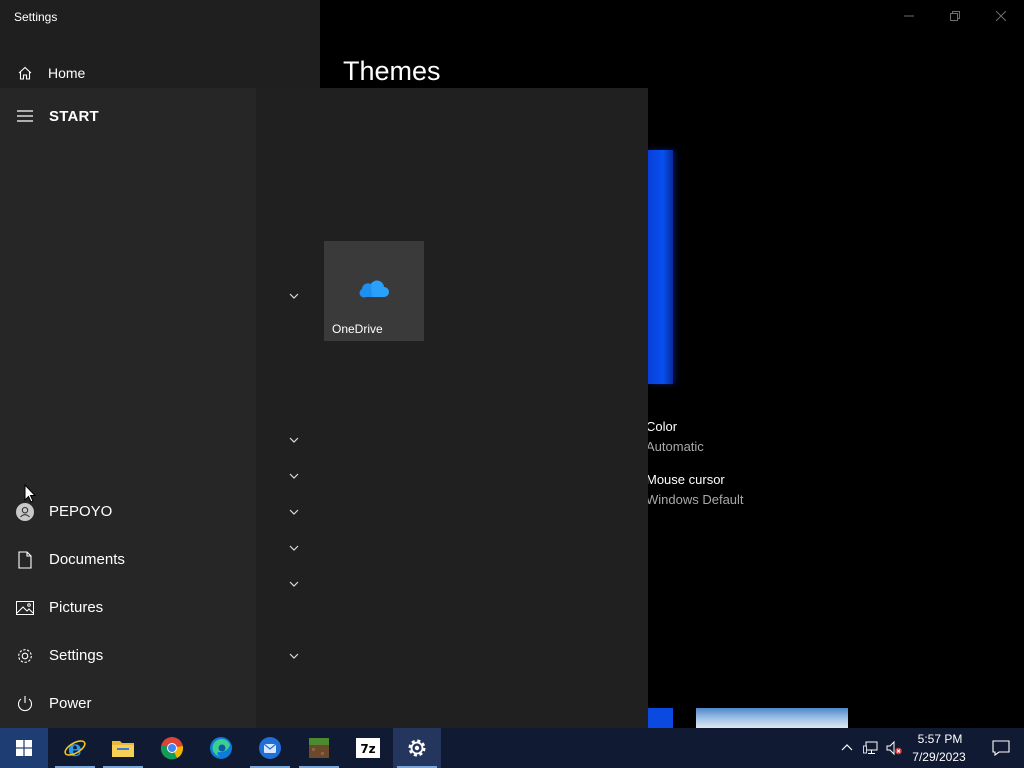 This screenshot has height=768, width=1024. I want to click on onedrive-tile-label: OneDrive, so click(357, 329).